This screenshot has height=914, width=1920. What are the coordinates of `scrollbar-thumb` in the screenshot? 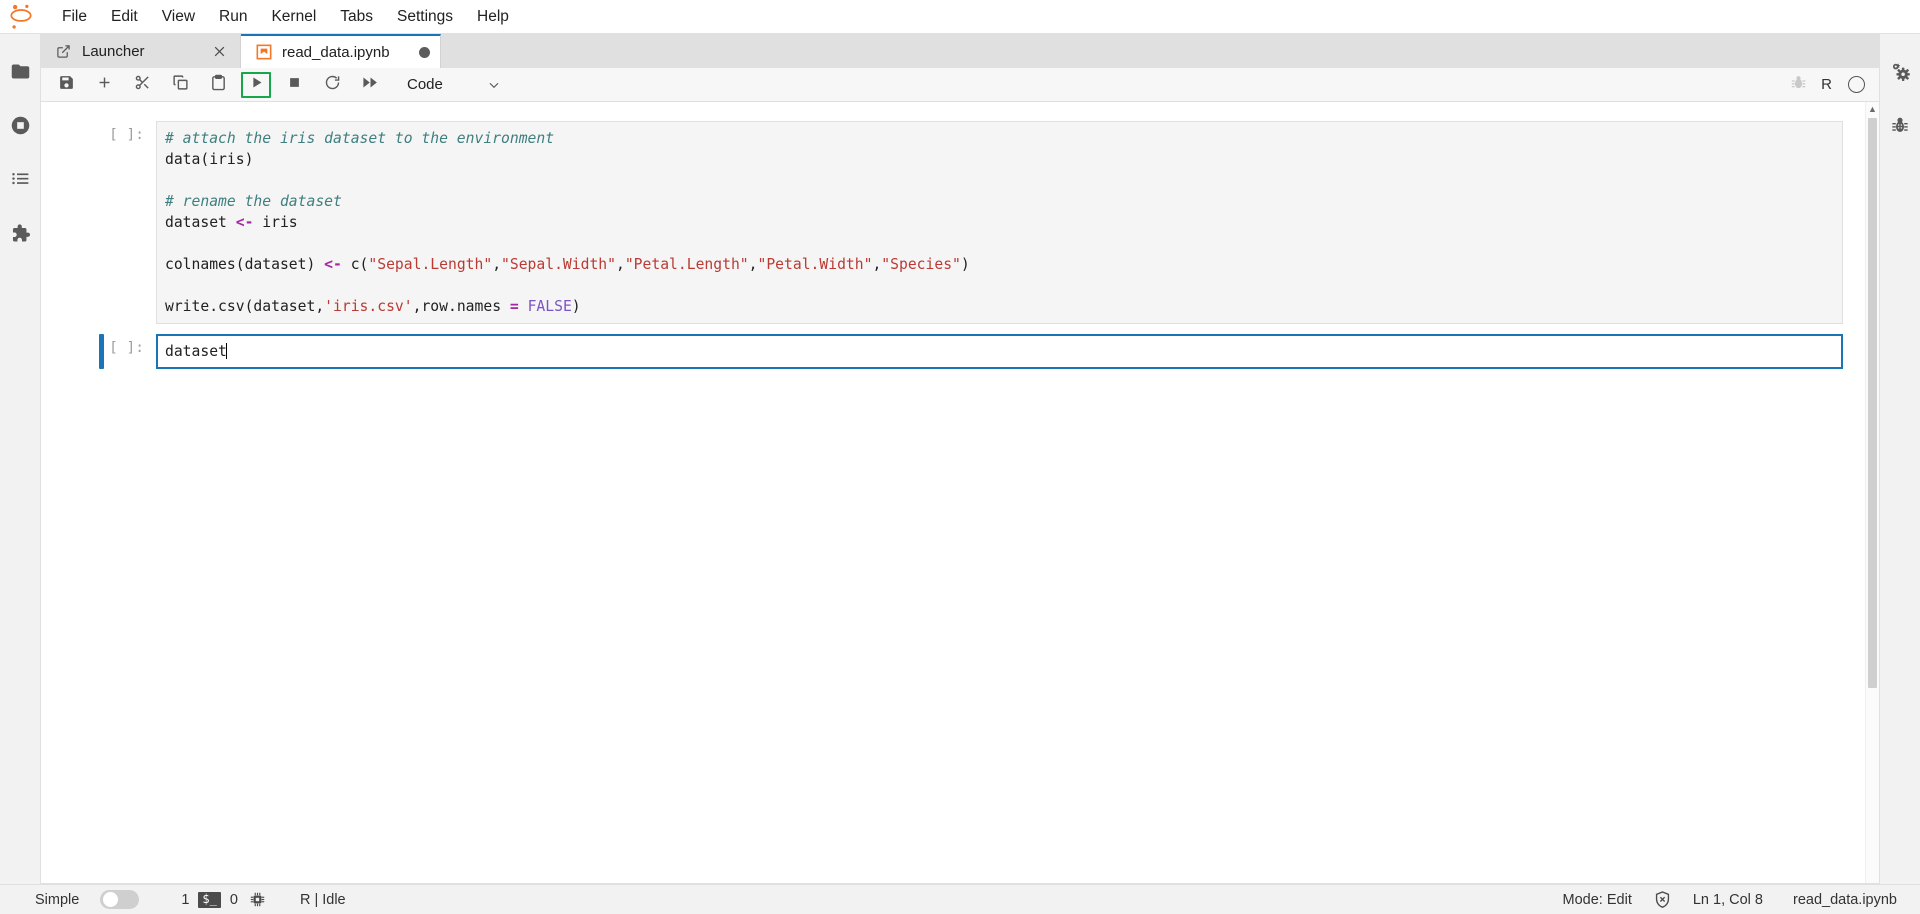 It's located at (1872, 403).